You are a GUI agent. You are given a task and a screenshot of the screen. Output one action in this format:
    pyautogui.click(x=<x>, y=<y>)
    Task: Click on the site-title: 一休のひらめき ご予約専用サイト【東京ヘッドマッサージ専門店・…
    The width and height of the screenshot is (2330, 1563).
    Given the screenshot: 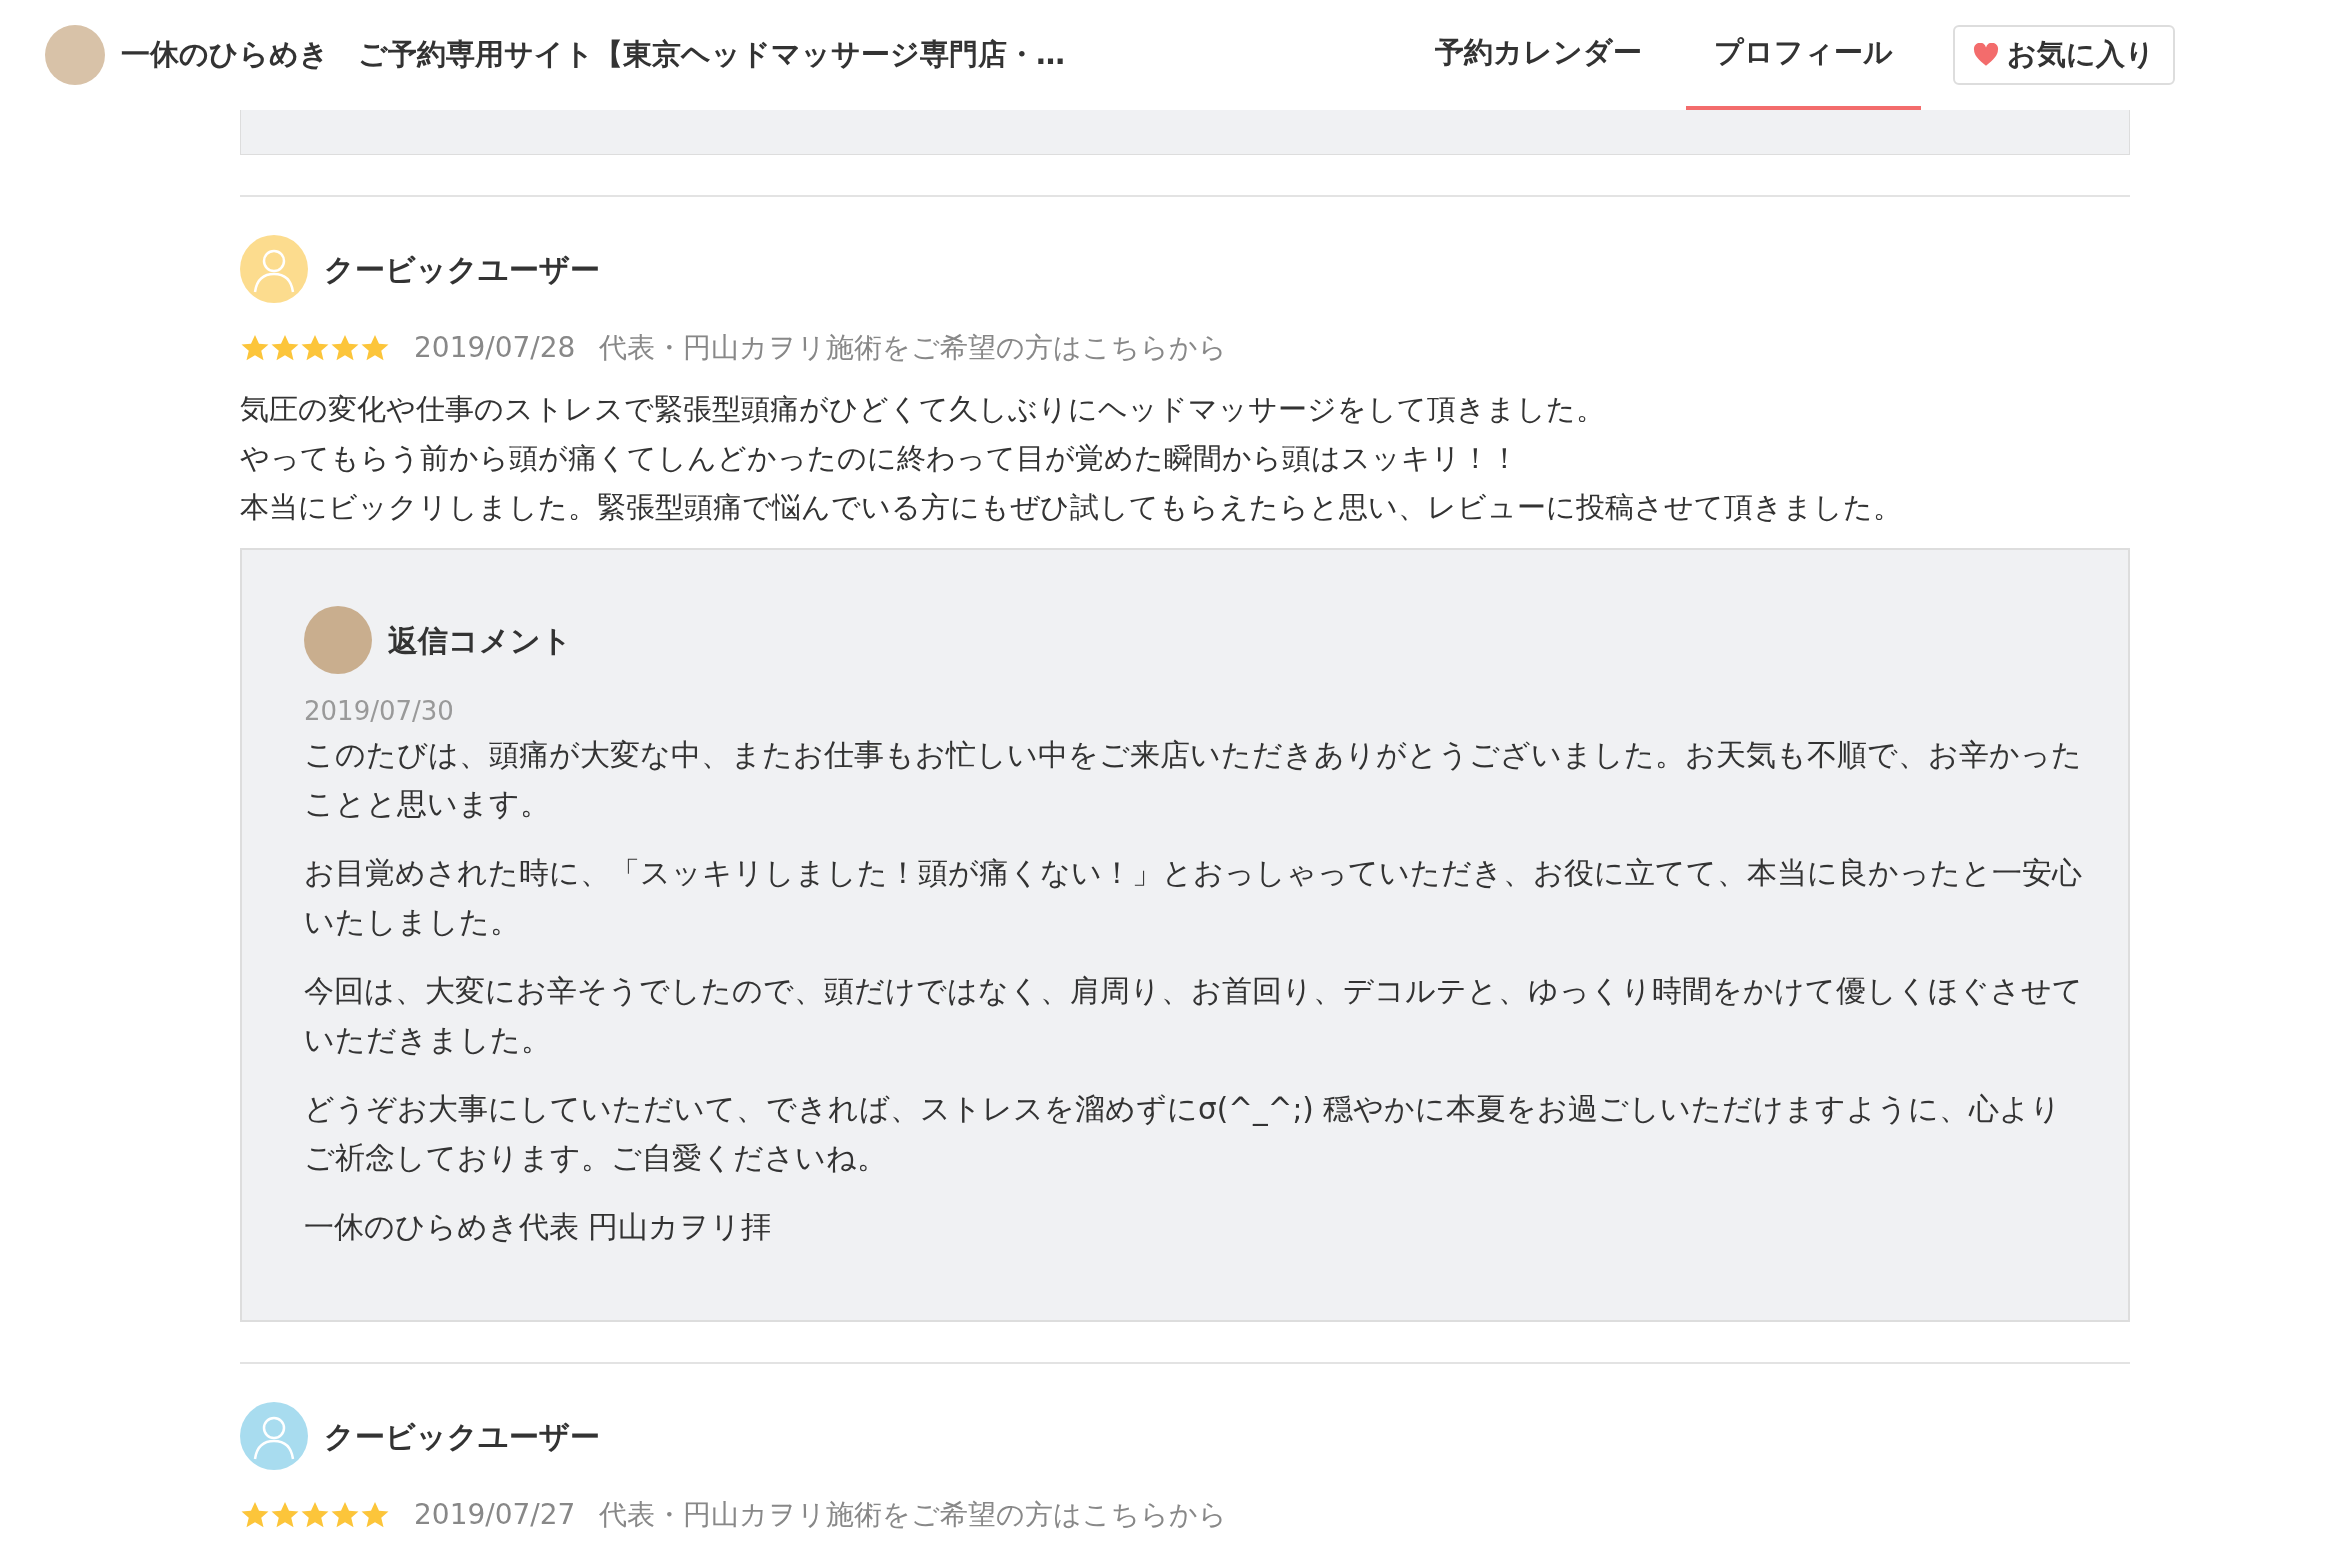 What is the action you would take?
    pyautogui.click(x=593, y=55)
    